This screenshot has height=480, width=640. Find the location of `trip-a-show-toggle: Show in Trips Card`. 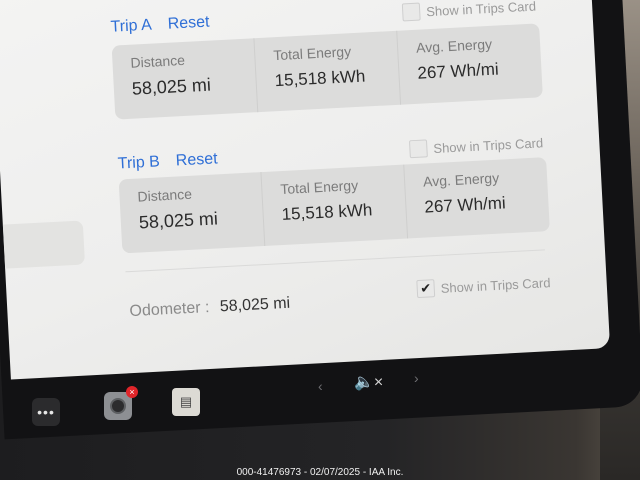

trip-a-show-toggle: Show in Trips Card is located at coordinates (469, 11).